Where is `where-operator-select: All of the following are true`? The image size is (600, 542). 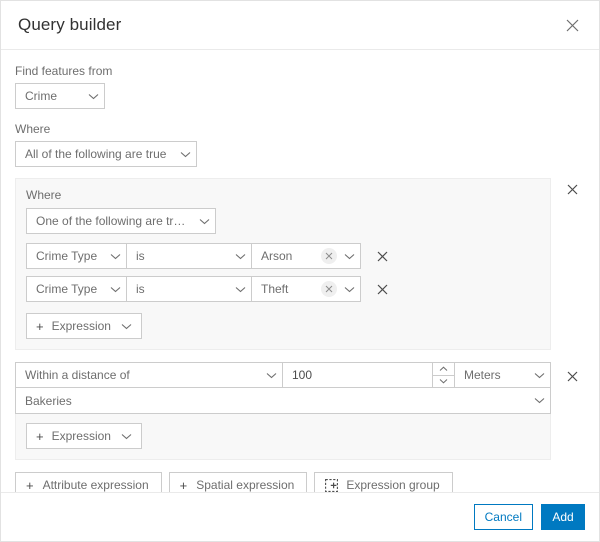
where-operator-select: All of the following are true is located at coordinates (106, 154).